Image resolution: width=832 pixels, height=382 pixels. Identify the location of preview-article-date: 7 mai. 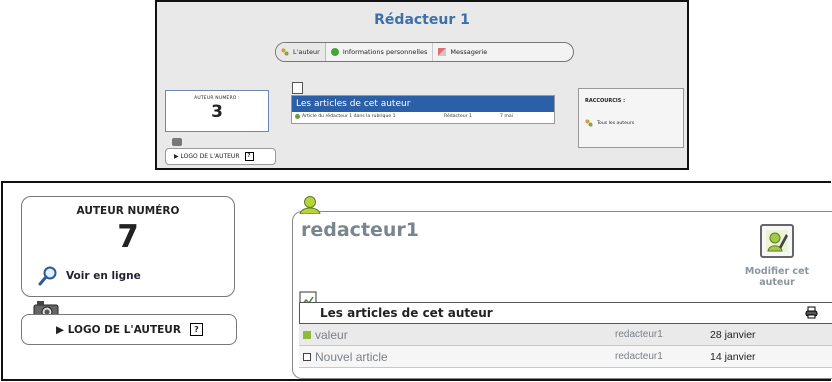
(506, 116).